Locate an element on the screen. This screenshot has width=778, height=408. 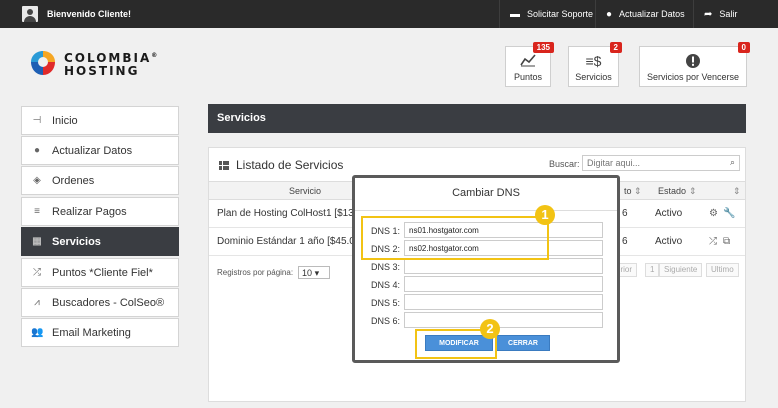
expiring-badge: 0 is located at coordinates (743, 47).